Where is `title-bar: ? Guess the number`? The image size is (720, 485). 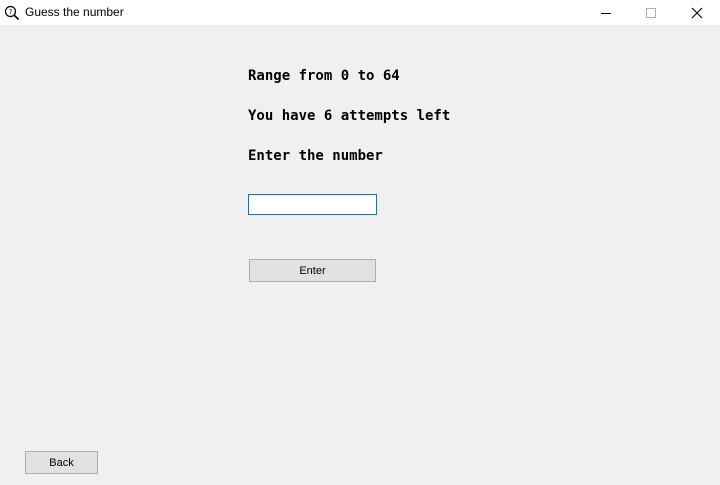
title-bar: ? Guess the number is located at coordinates (360, 12).